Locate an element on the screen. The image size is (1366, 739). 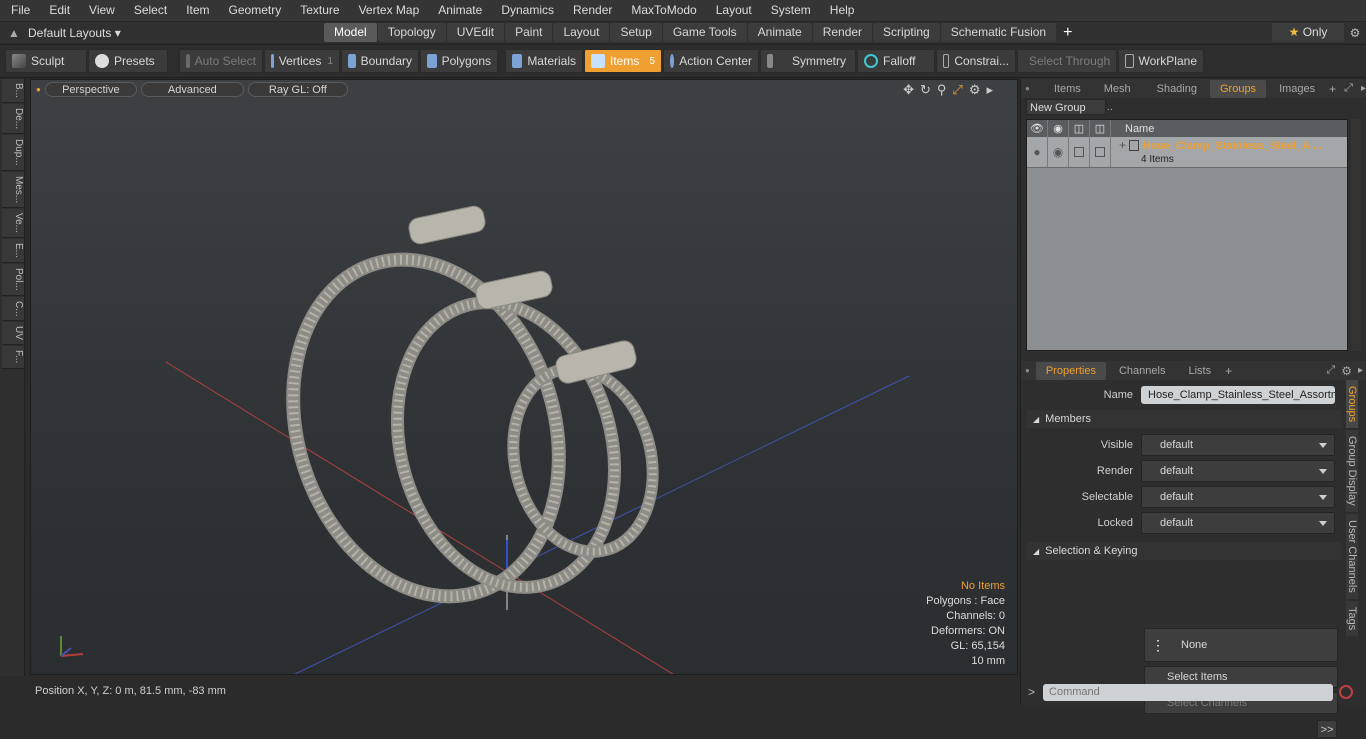
vertices-button: Vertices 1 is located at coordinates (302, 61).